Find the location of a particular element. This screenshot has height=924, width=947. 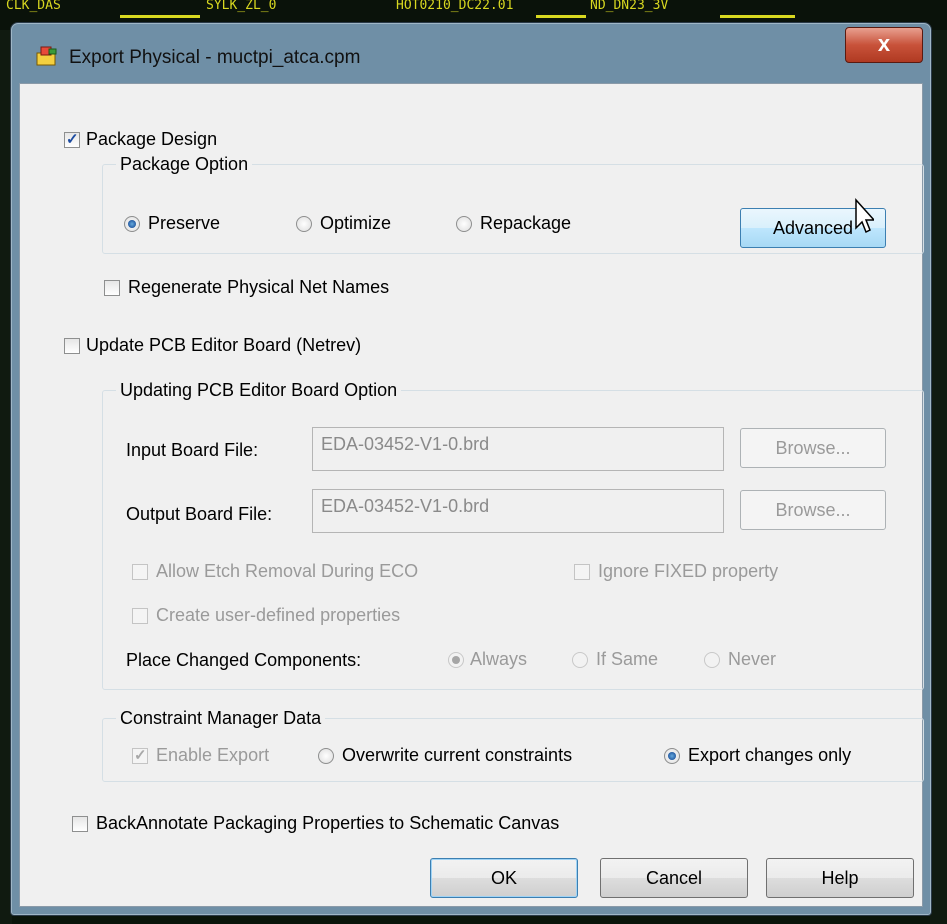

place-always-radio is located at coordinates (456, 660).